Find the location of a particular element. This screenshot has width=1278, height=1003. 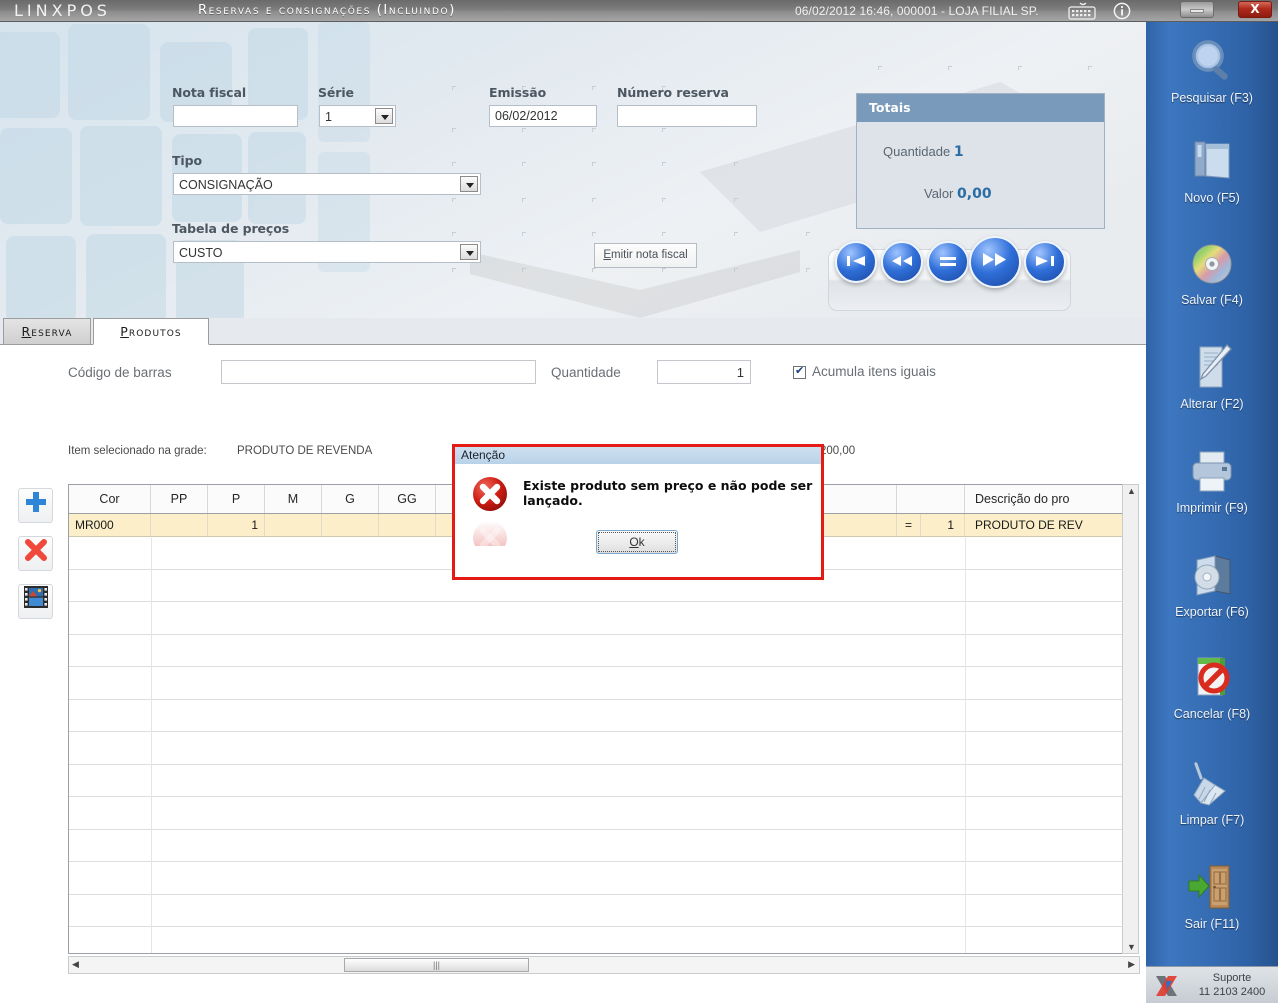

tipo-select: CONSIGNAÇÃO is located at coordinates (327, 184).